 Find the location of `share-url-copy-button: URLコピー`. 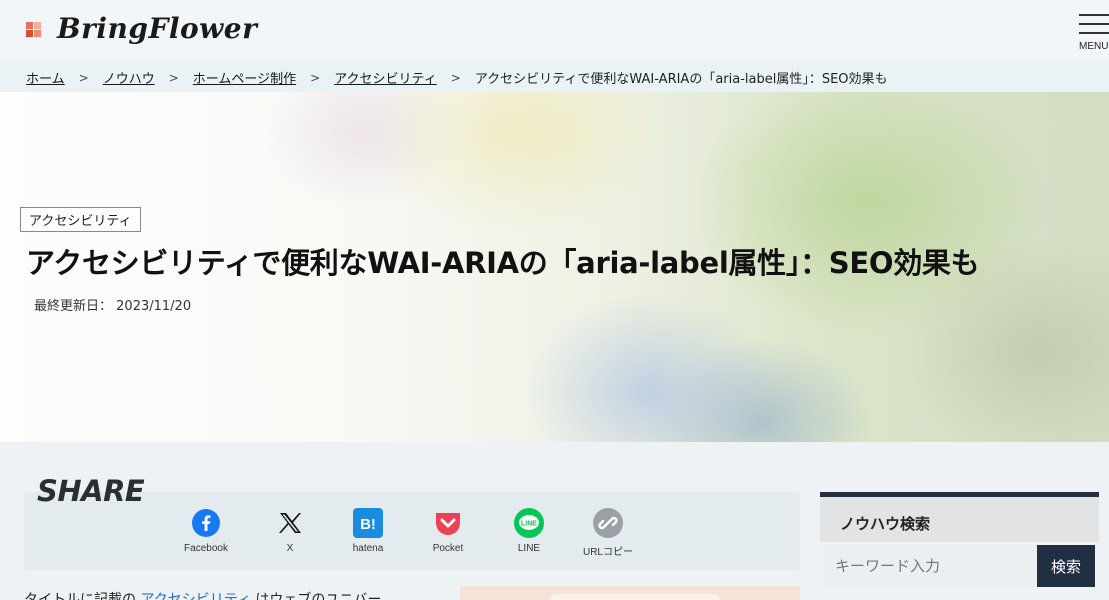

share-url-copy-button: URLコピー is located at coordinates (608, 533).